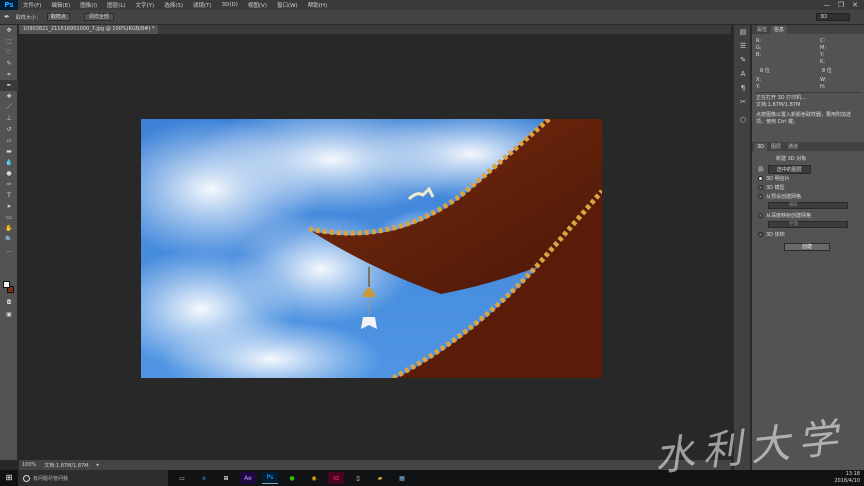 This screenshot has height=486, width=864. Describe the element at coordinates (32, 5) in the screenshot. I see `menu-file: 文件(F)` at that location.